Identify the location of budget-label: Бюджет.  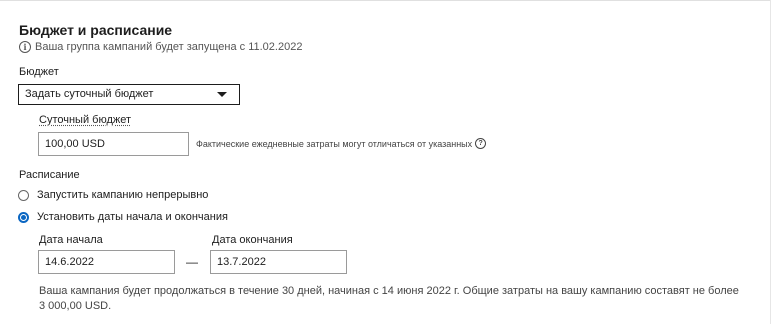
(39, 72).